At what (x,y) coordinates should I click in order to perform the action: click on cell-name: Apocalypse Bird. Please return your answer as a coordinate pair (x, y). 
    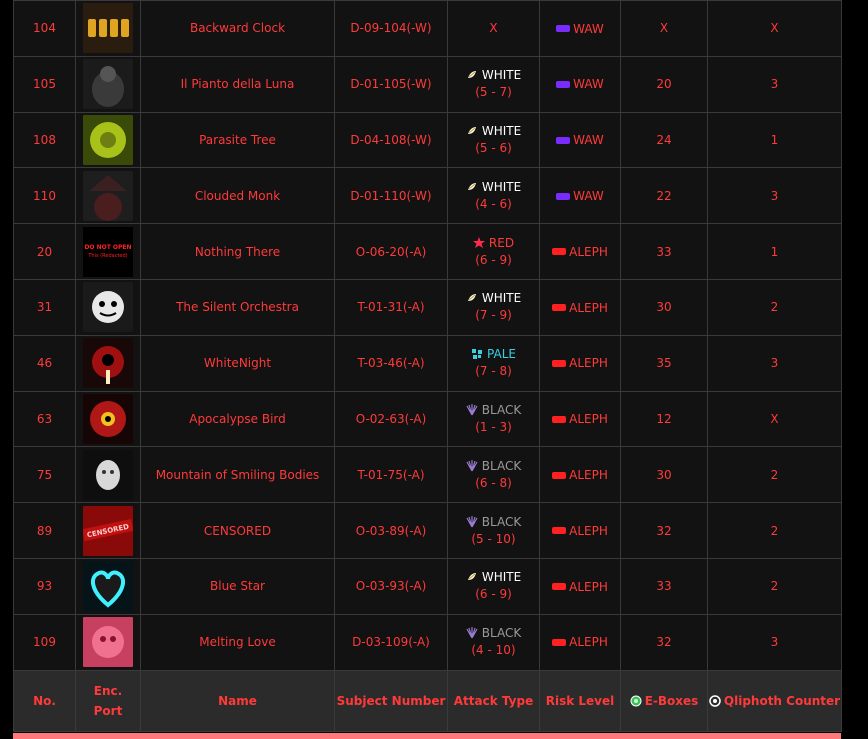
    Looking at the image, I should click on (237, 419).